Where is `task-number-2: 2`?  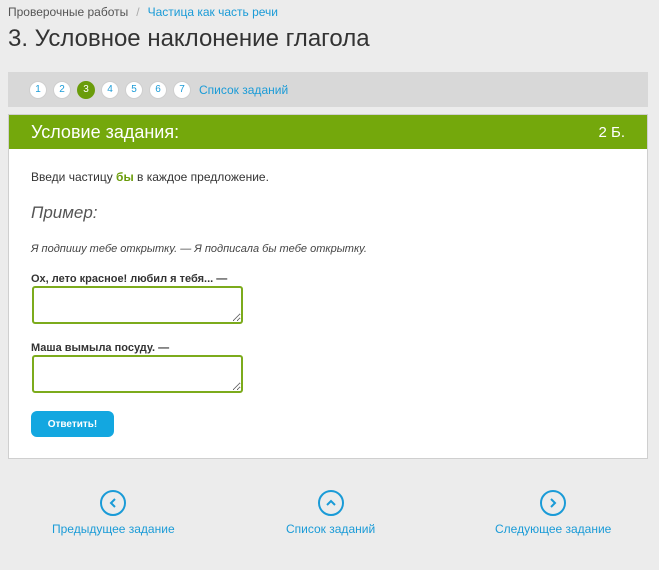
task-number-2: 2 is located at coordinates (62, 89).